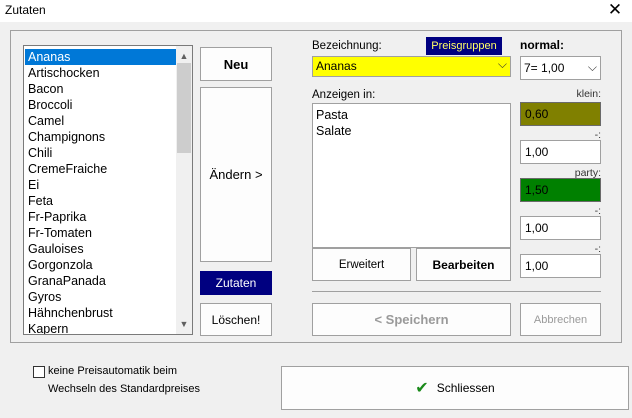 This screenshot has width=632, height=418. Describe the element at coordinates (560, 228) in the screenshot. I see `price-field-2: 1,00` at that location.